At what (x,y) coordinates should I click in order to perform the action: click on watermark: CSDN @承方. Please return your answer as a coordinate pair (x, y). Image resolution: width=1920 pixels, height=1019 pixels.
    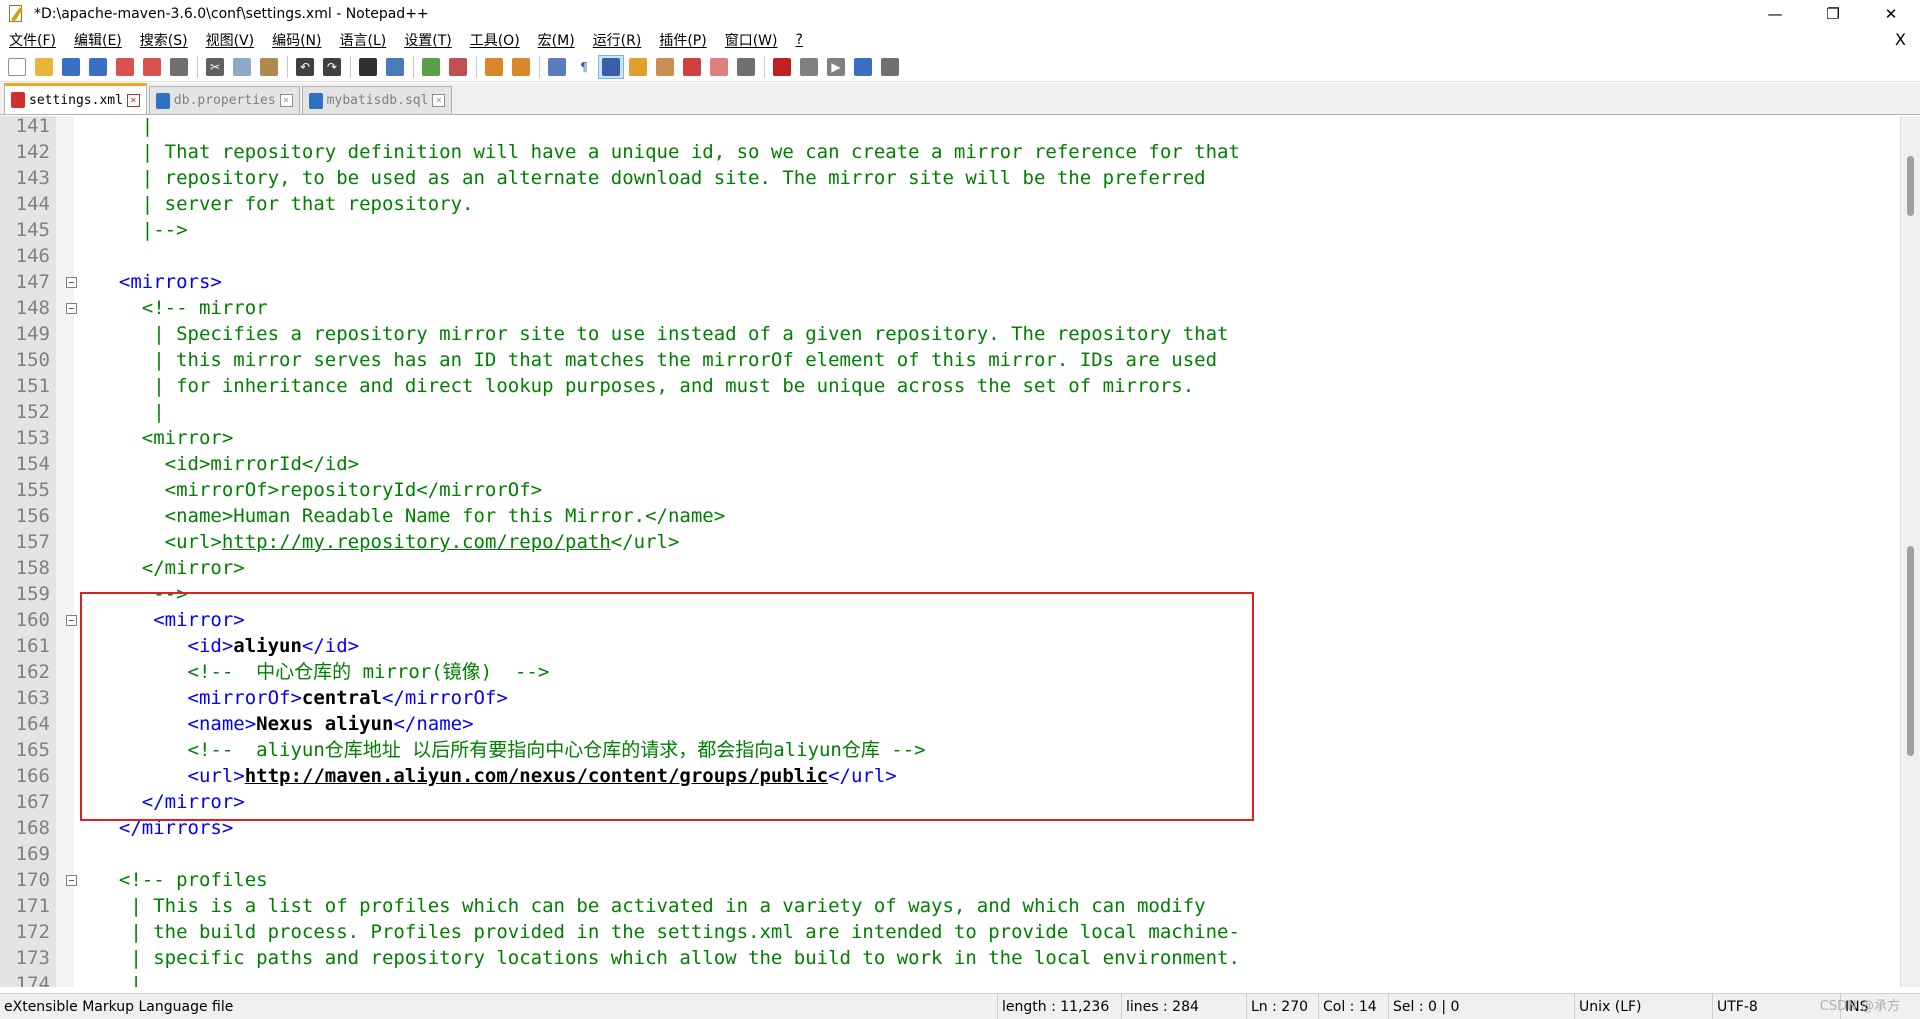
    Looking at the image, I should click on (1859, 1006).